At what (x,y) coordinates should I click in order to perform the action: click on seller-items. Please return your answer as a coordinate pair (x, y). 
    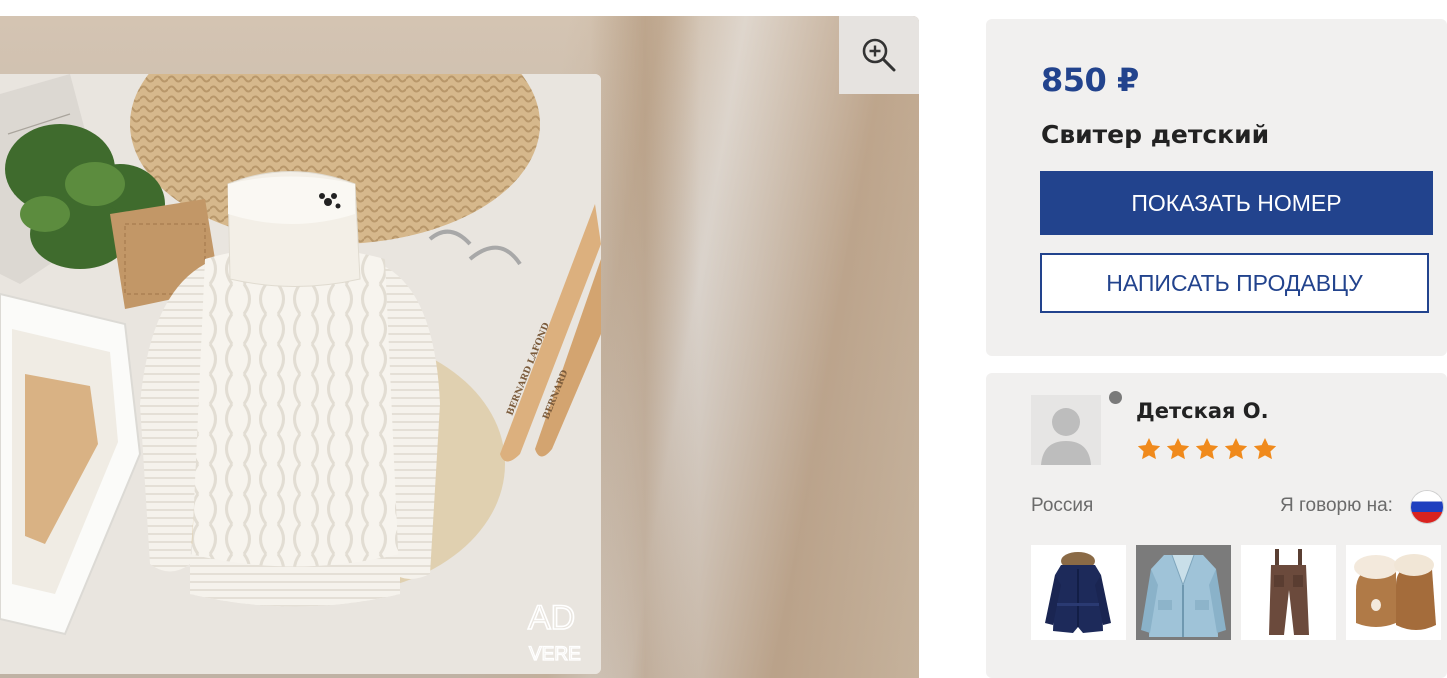
    Looking at the image, I should click on (1236, 592).